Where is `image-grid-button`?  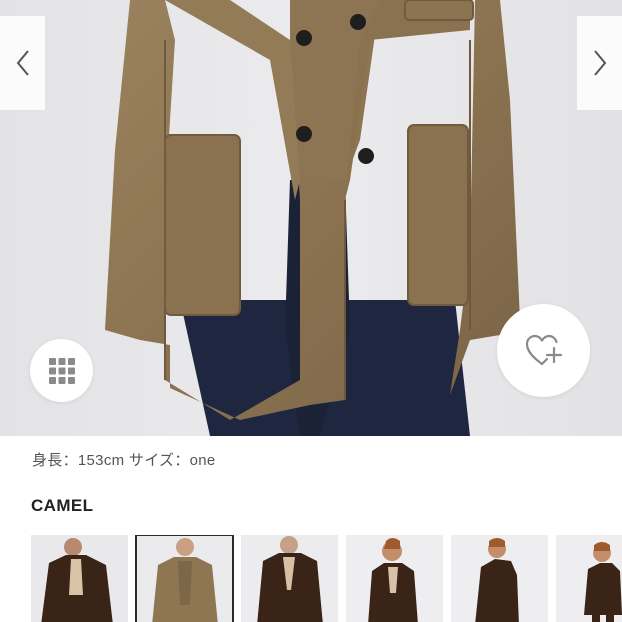
image-grid-button is located at coordinates (61, 370).